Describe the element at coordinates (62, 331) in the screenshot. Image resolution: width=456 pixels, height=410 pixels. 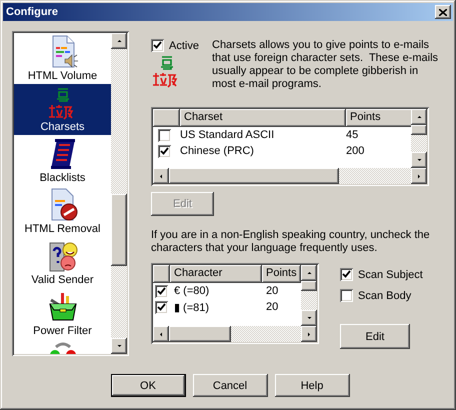
I see `category-label: Power Filter` at that location.